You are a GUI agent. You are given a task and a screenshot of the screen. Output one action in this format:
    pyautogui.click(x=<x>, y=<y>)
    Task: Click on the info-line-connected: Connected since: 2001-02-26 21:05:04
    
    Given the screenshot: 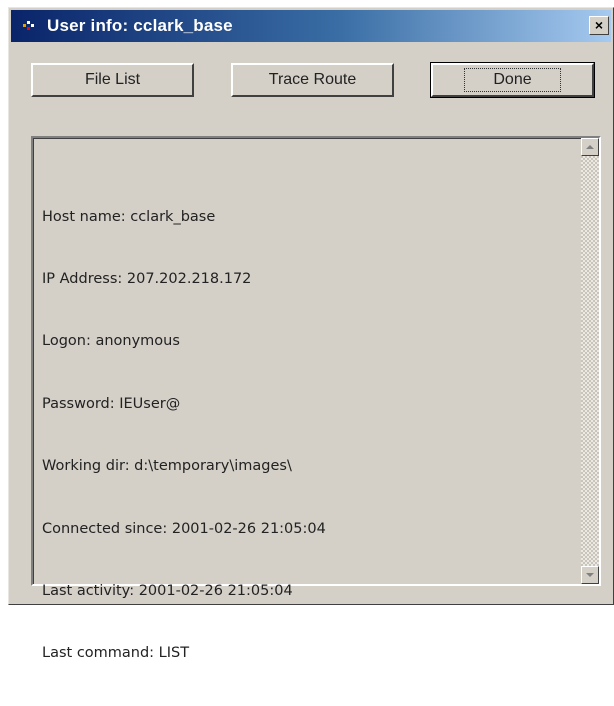 What is the action you would take?
    pyautogui.click(x=184, y=528)
    